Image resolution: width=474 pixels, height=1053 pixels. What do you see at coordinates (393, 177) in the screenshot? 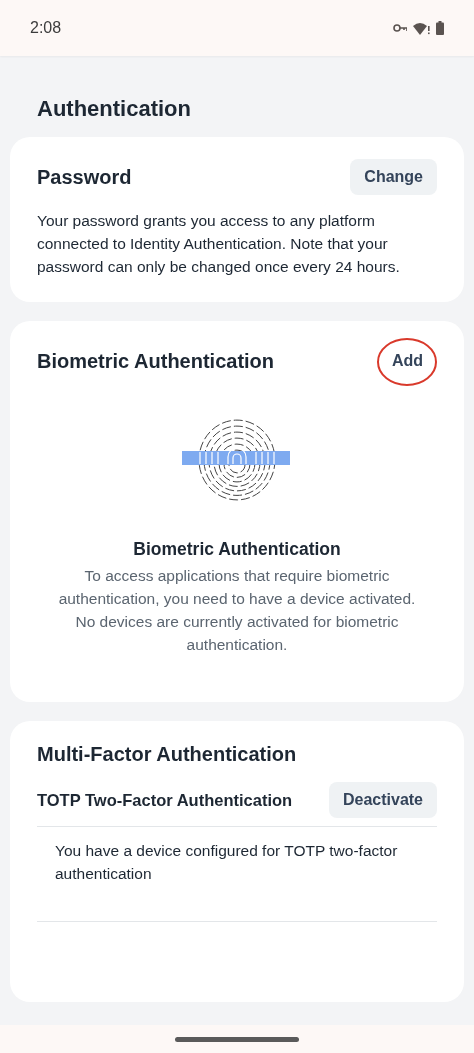
I see `change-button: Change` at bounding box center [393, 177].